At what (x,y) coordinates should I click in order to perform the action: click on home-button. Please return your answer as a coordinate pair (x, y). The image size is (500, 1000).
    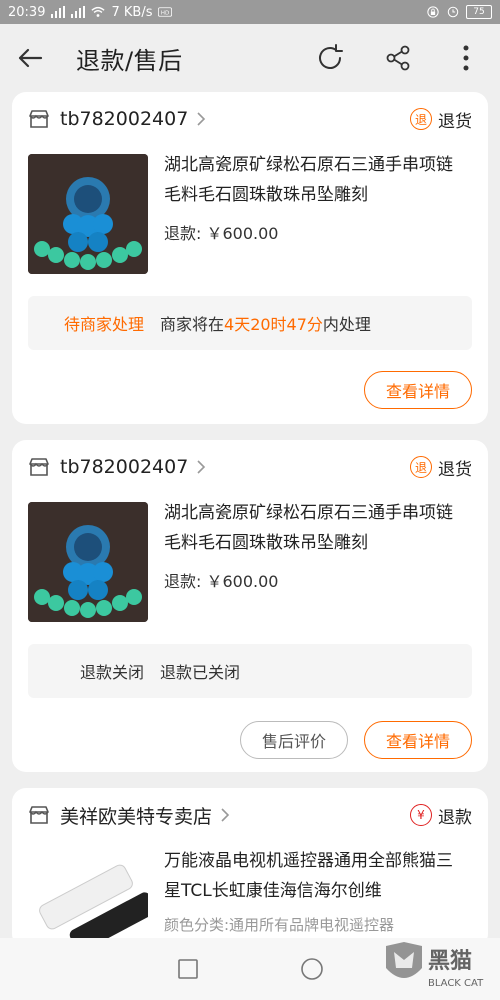
    Looking at the image, I should click on (312, 969).